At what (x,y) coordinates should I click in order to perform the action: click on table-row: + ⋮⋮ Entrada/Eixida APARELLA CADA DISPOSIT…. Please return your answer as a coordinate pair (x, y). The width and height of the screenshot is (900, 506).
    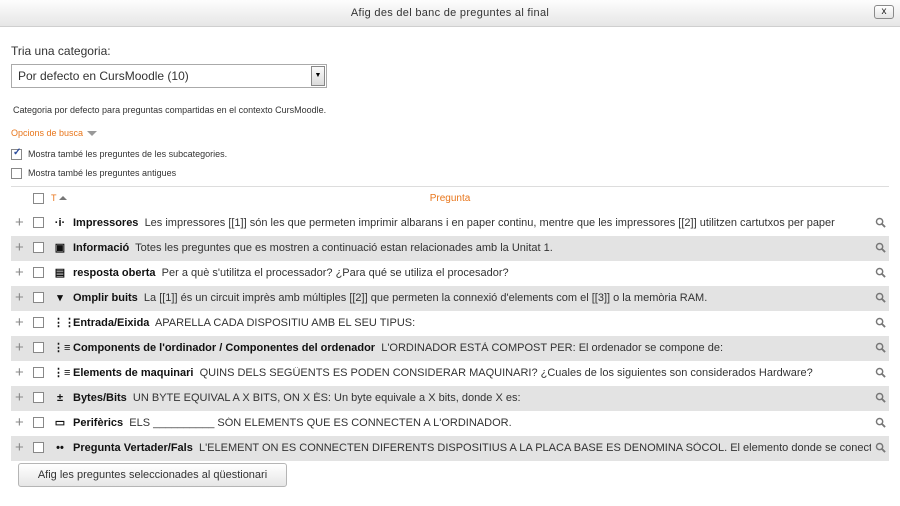
    Looking at the image, I should click on (450, 323).